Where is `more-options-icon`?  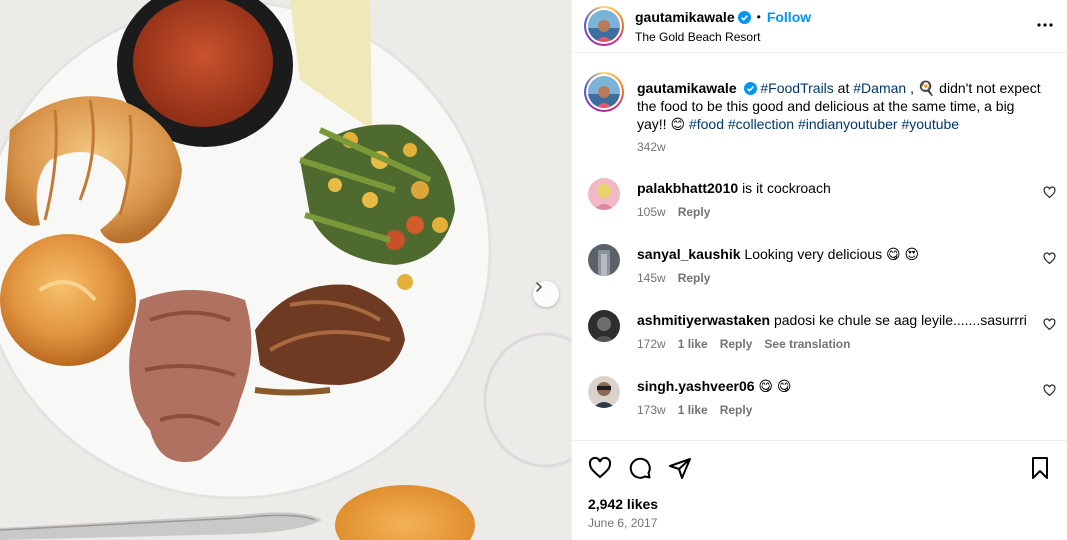 more-options-icon is located at coordinates (1045, 25).